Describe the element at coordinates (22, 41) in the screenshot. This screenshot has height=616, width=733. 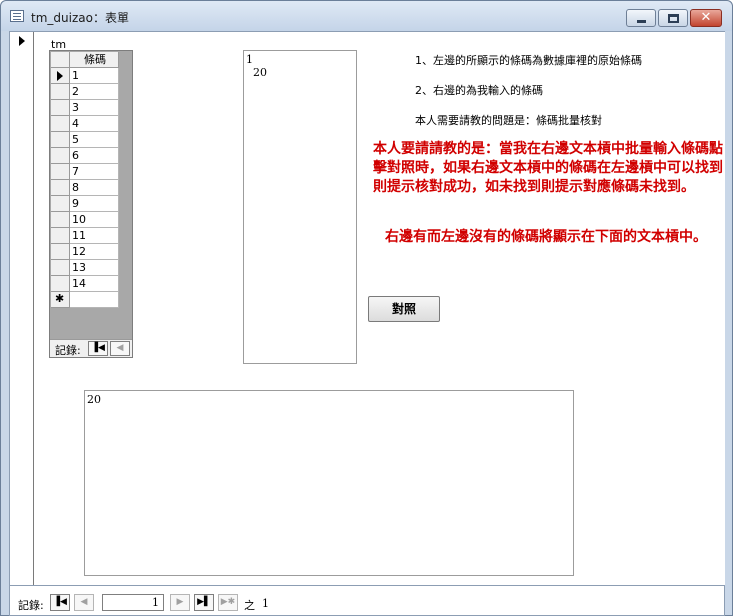
I see `current-record-arrow-icon` at that location.